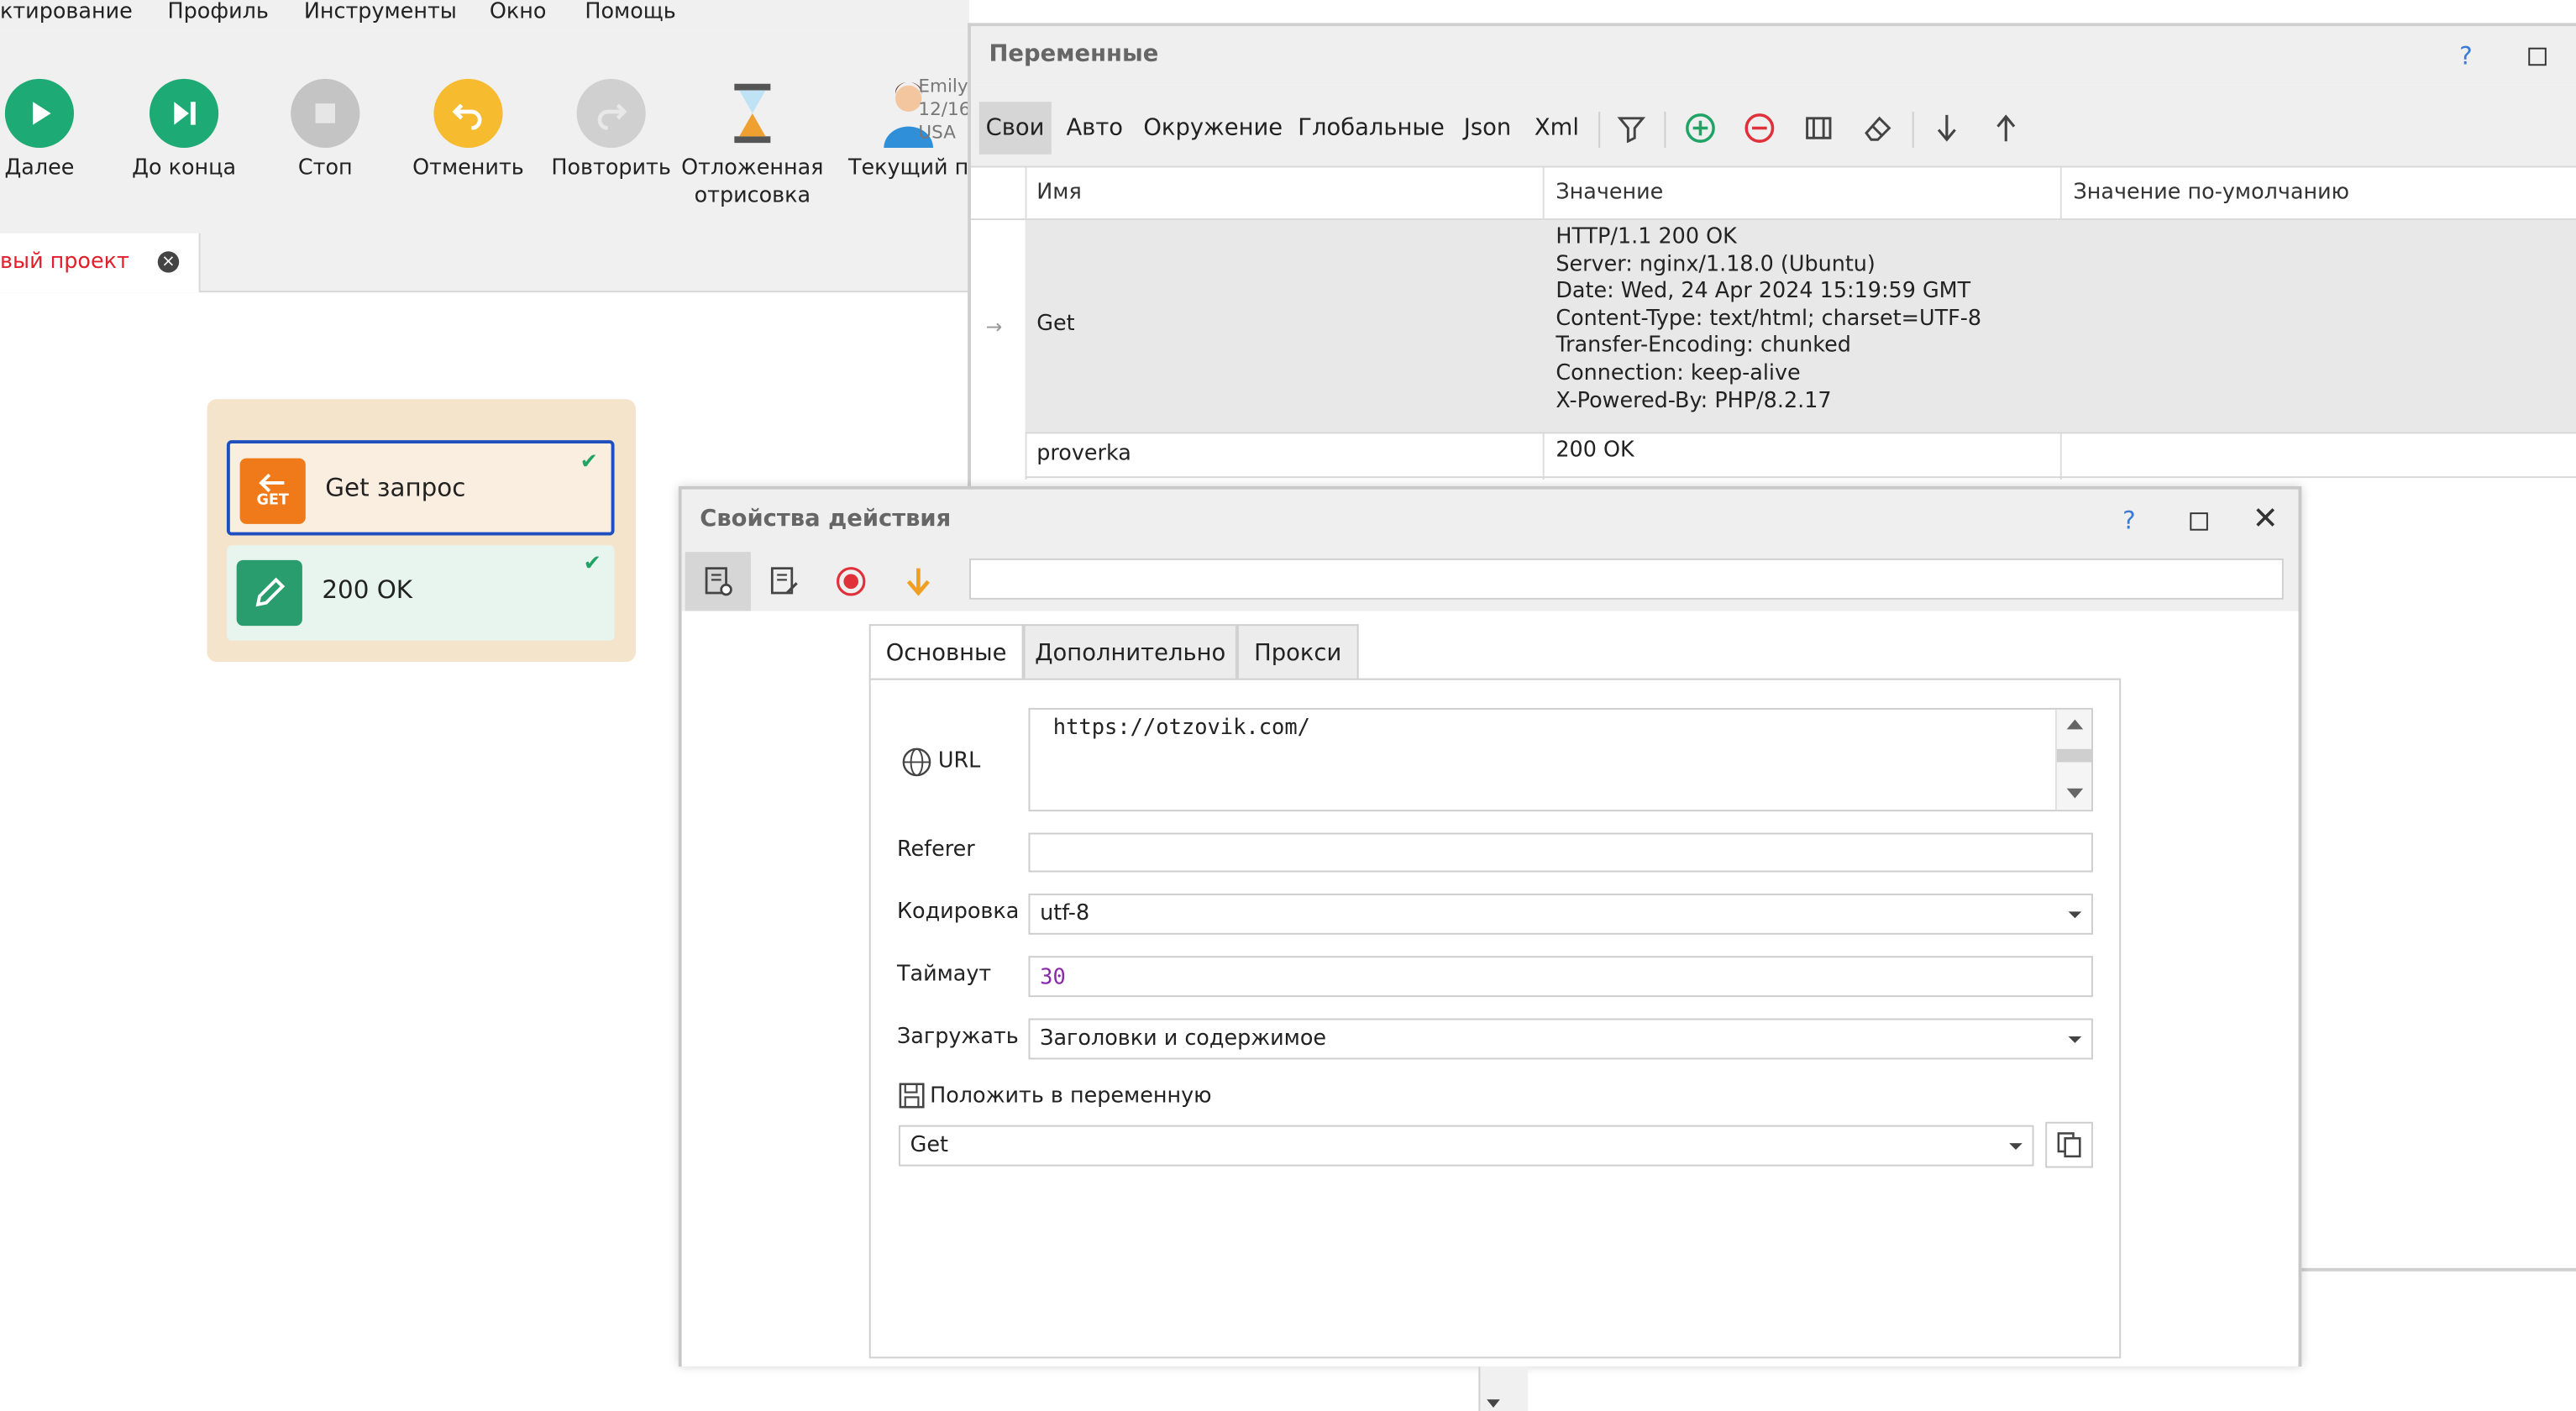  I want to click on project-tab-label: вый проект, so click(64, 262).